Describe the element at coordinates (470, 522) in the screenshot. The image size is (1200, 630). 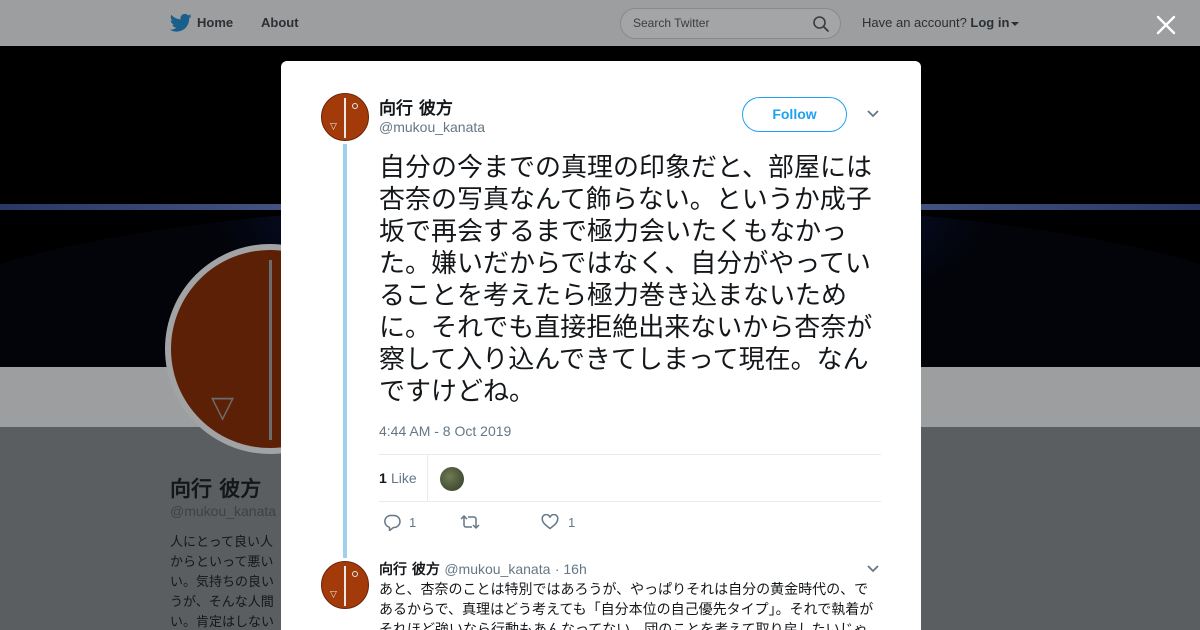
I see `retweet-icon` at that location.